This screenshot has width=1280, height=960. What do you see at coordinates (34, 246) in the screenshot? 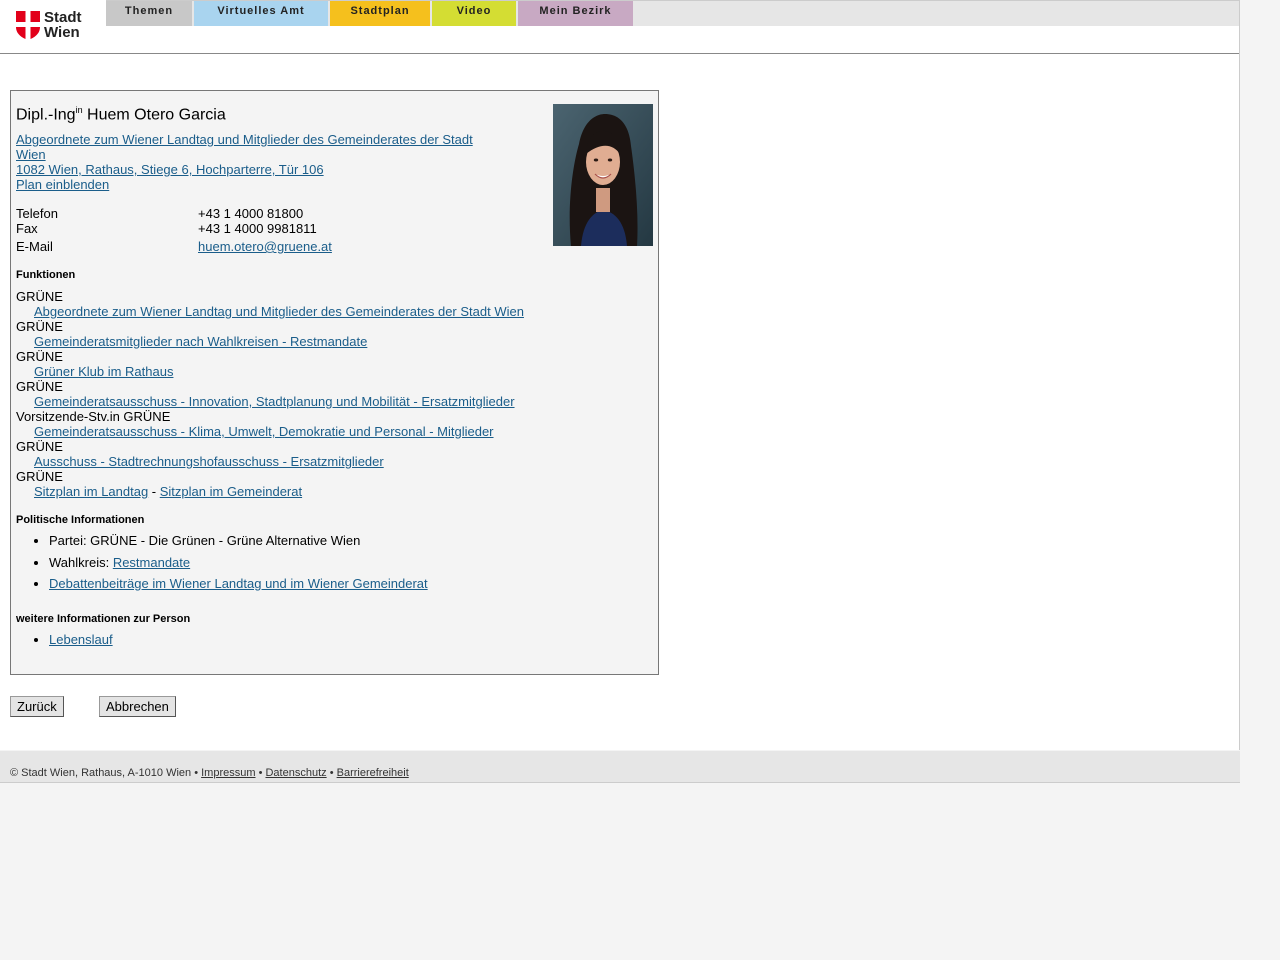
I see `email-label: E-Mail` at bounding box center [34, 246].